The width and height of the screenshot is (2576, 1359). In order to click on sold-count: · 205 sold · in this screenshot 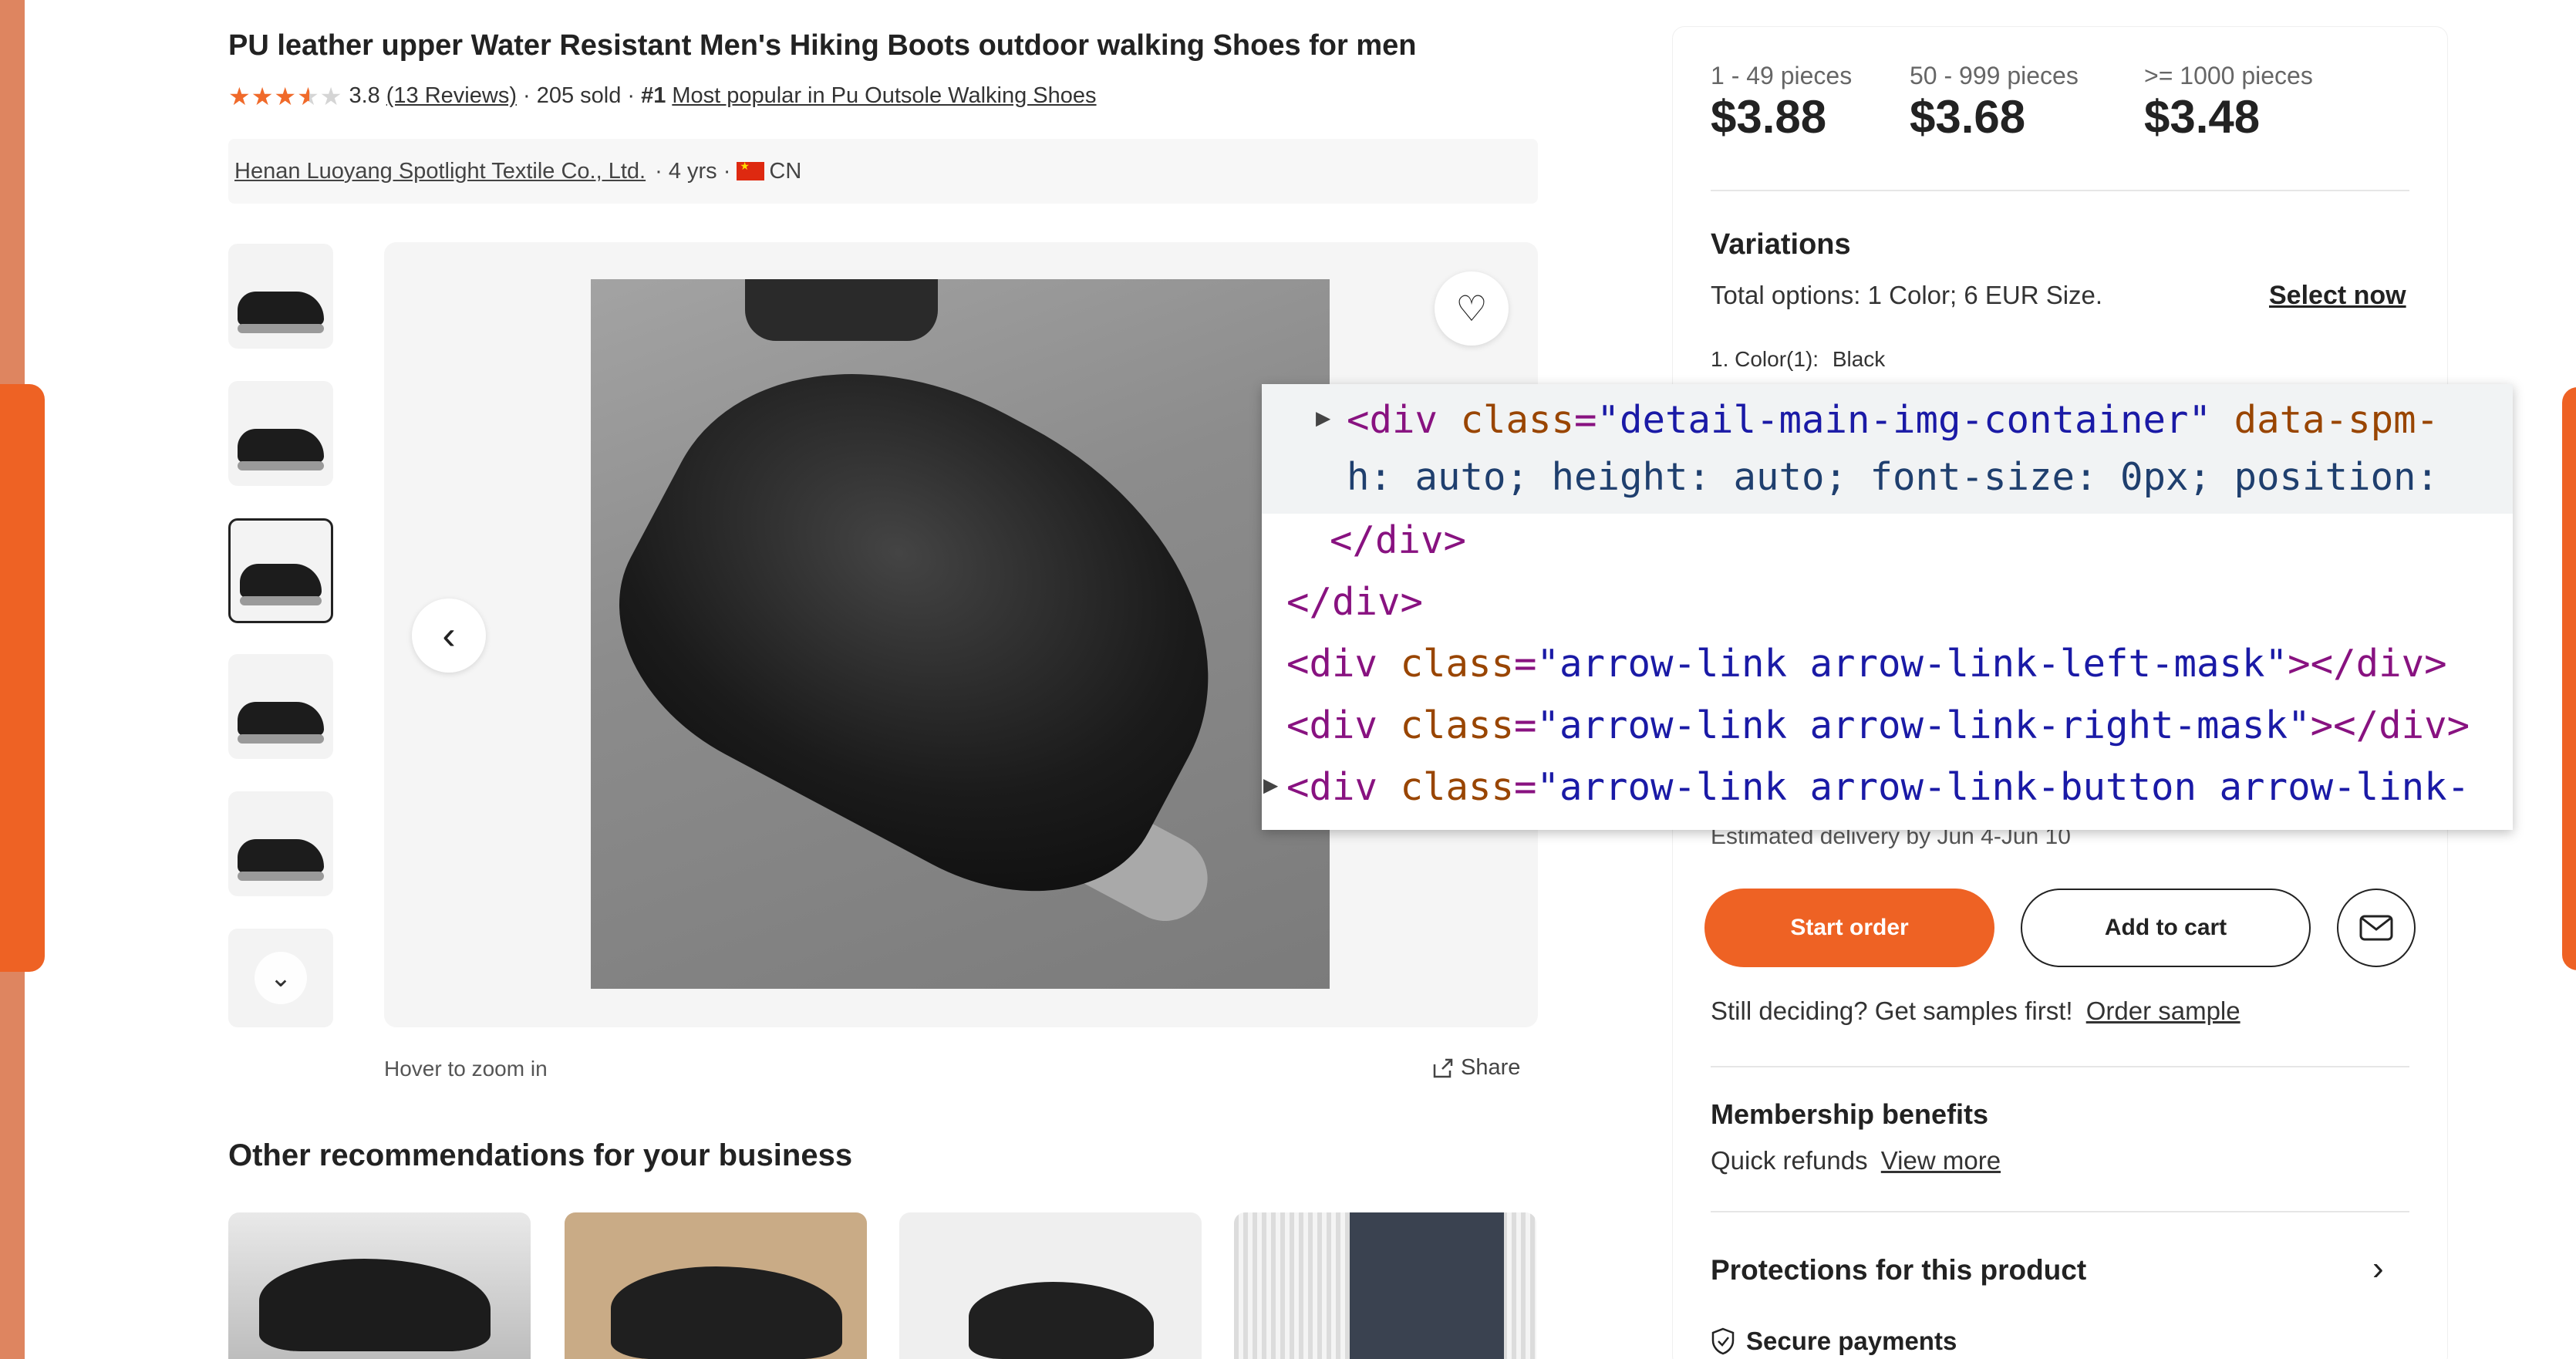, I will do `click(579, 95)`.